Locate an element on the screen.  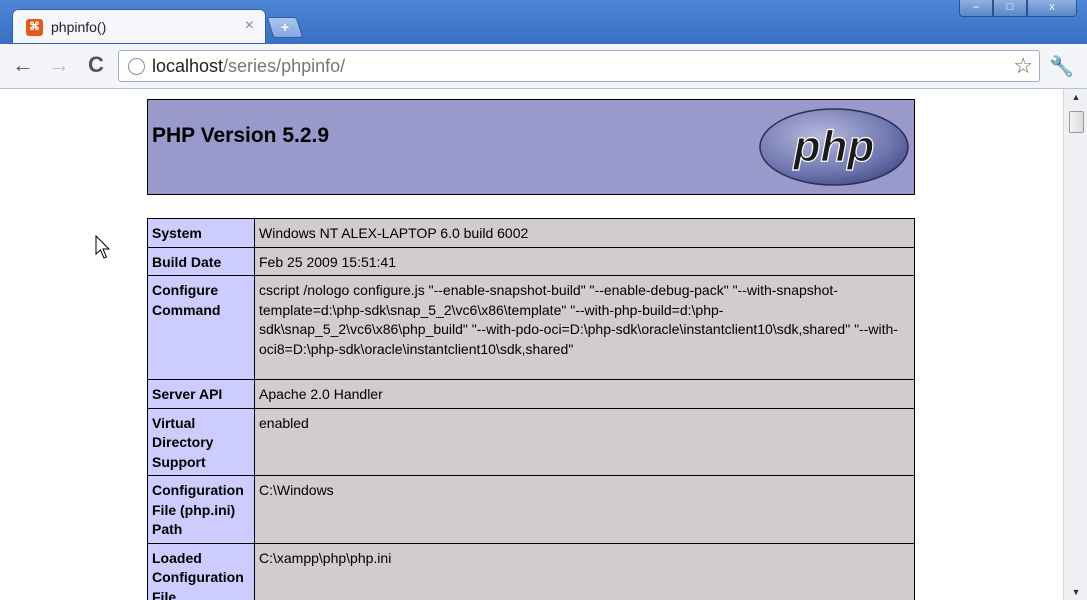
mouse-cursor-icon is located at coordinates (103, 247).